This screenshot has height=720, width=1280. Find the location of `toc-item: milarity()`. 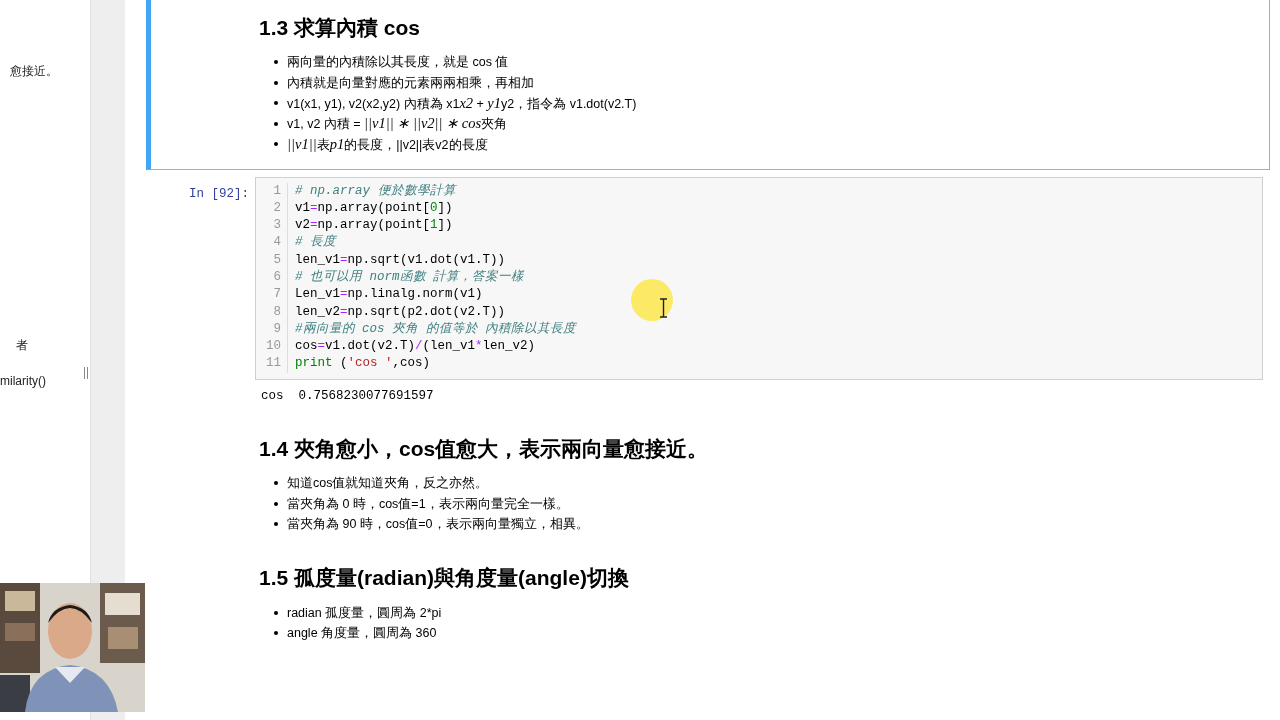

toc-item: milarity() is located at coordinates (23, 381).